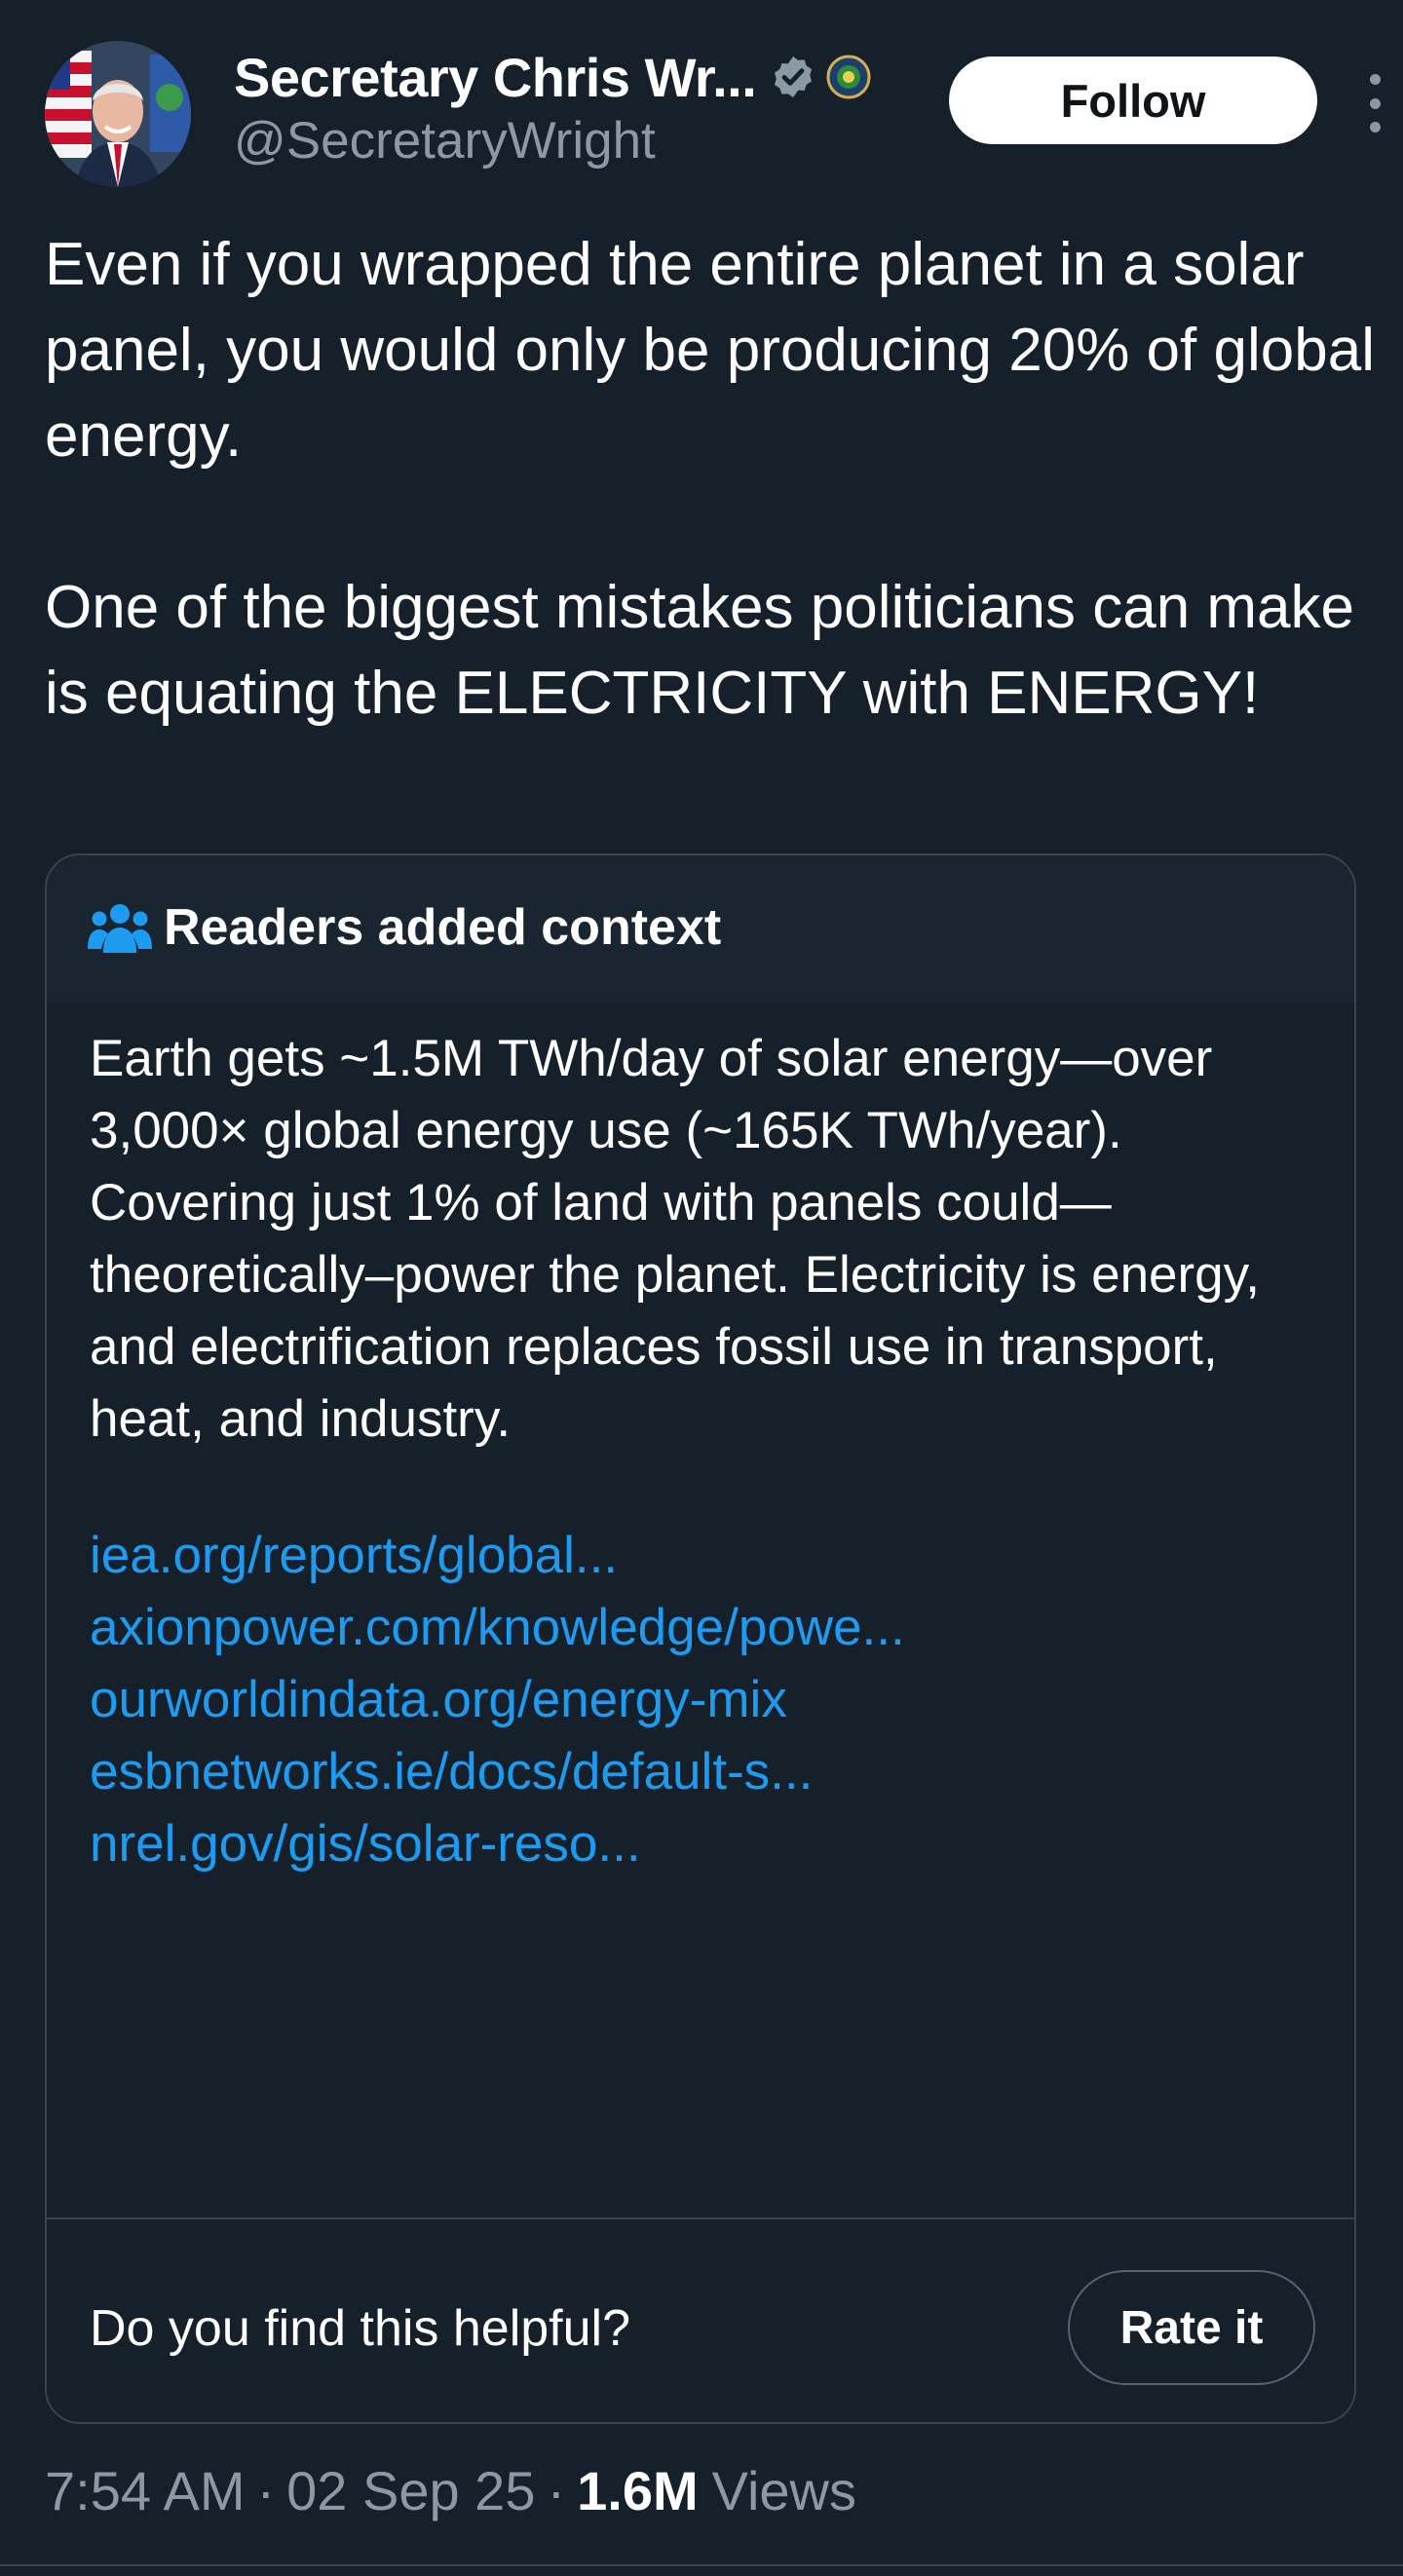 The image size is (1403, 2576). What do you see at coordinates (793, 77) in the screenshot?
I see `verified-badge-icon` at bounding box center [793, 77].